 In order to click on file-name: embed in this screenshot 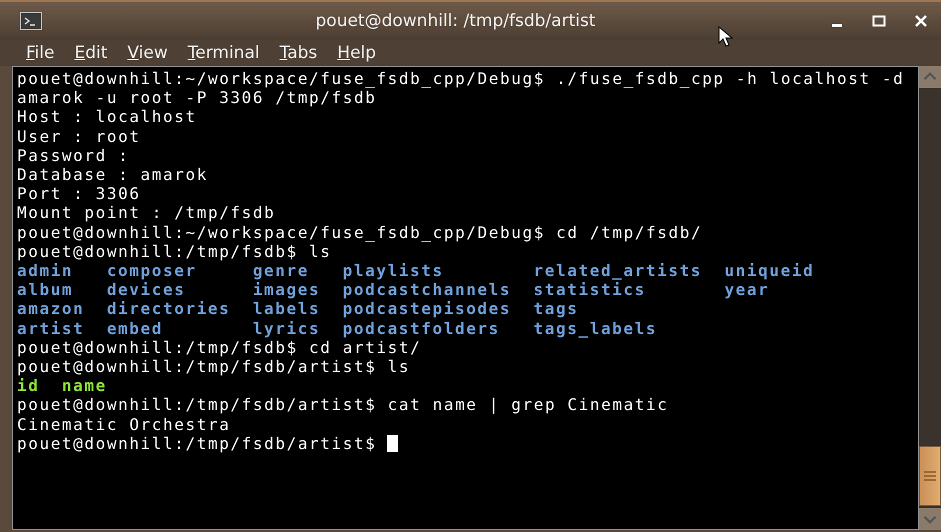, I will do `click(135, 328)`.